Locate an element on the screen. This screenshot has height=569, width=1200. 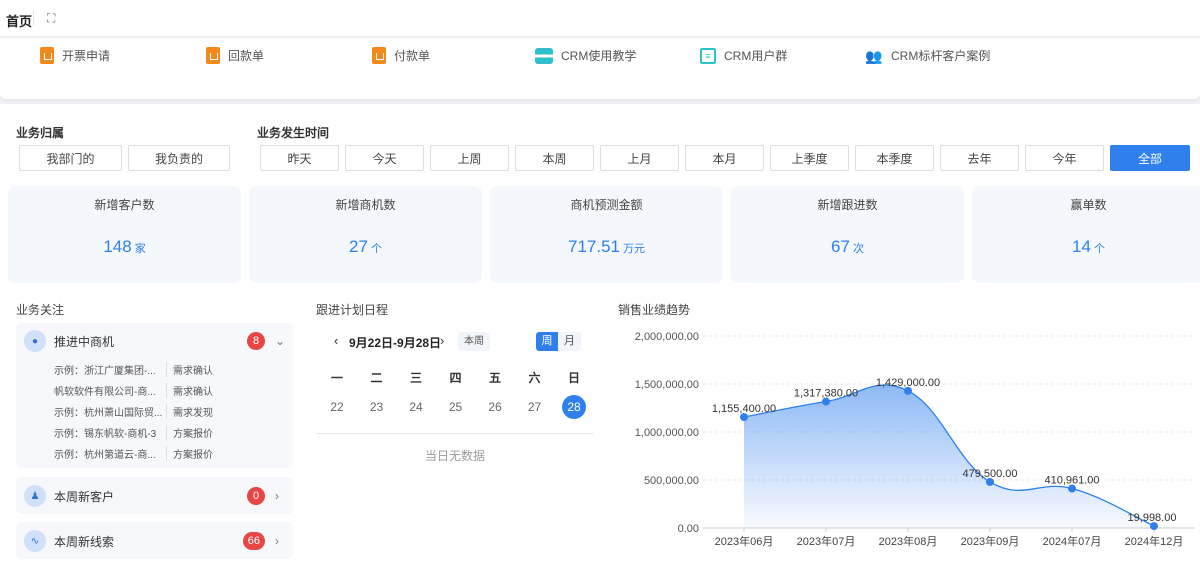
tab-home: 首页 is located at coordinates (19, 20).